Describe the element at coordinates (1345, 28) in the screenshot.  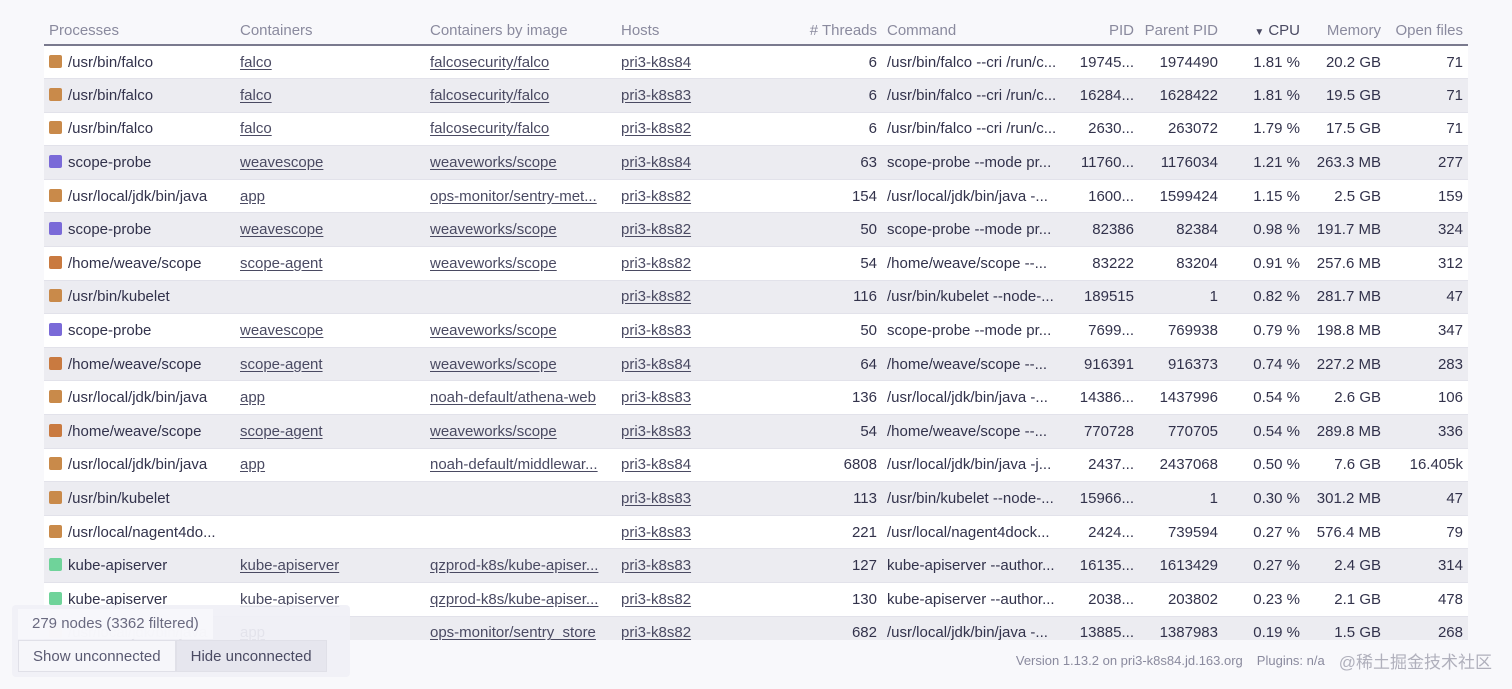
I see `column-header-memory: Memory` at that location.